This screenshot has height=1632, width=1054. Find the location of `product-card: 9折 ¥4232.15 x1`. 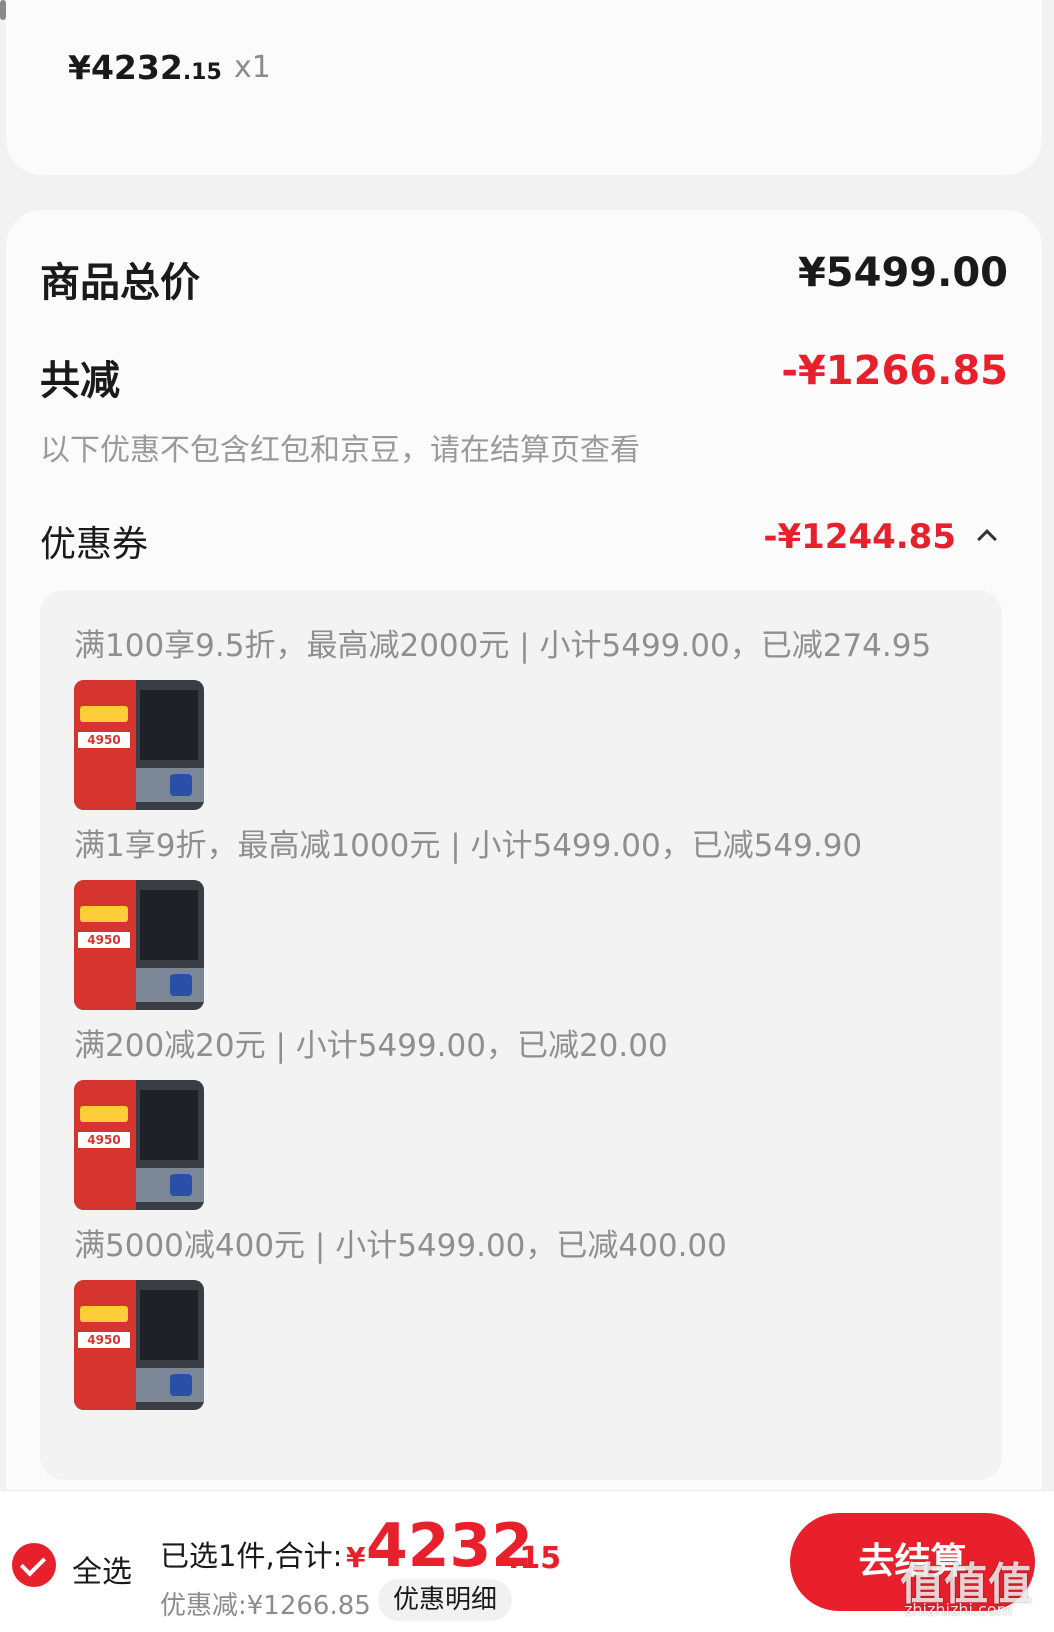

product-card: 9折 ¥4232.15 x1 is located at coordinates (524, 87).